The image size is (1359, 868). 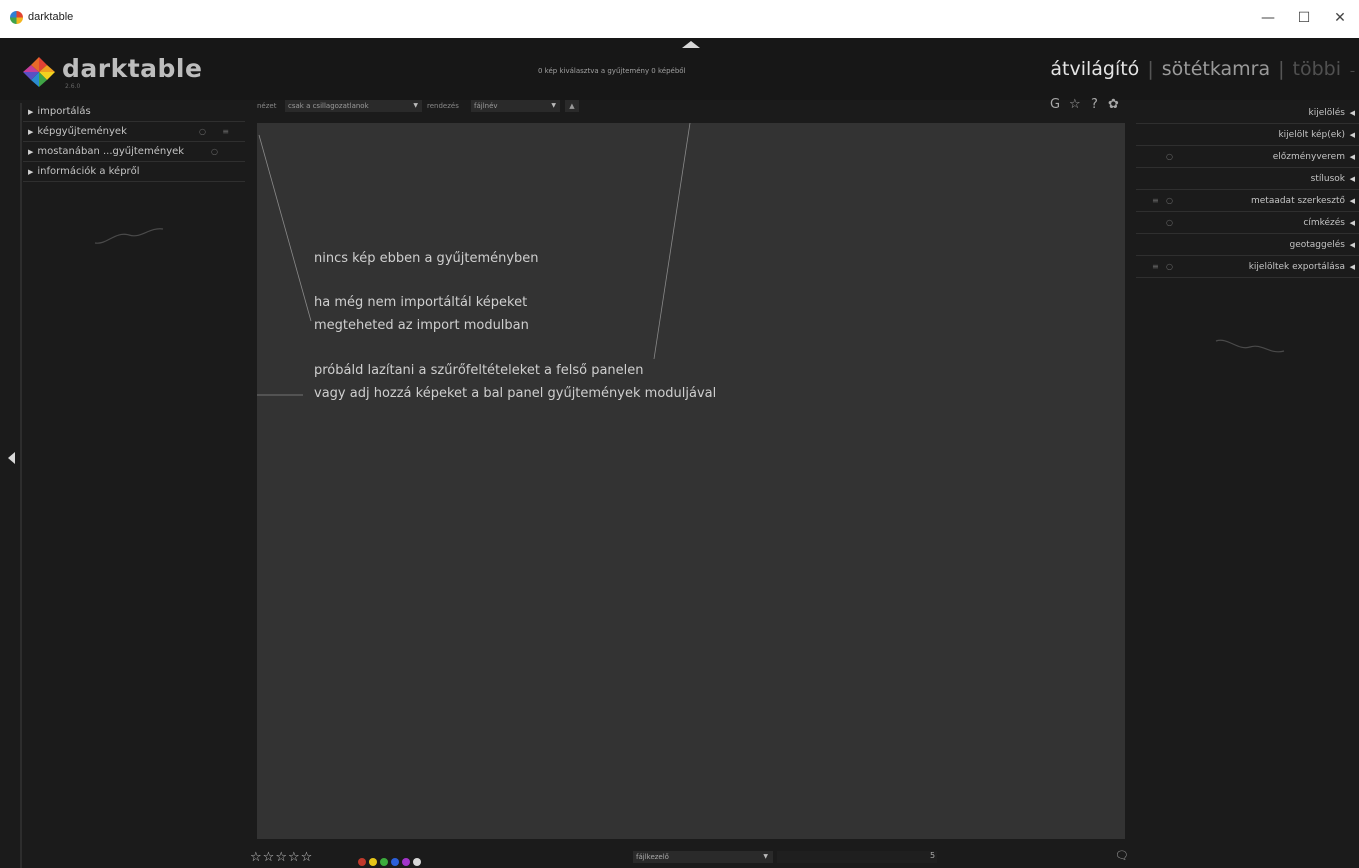 What do you see at coordinates (1352, 71) in the screenshot?
I see `right-header-dash-icon: –` at bounding box center [1352, 71].